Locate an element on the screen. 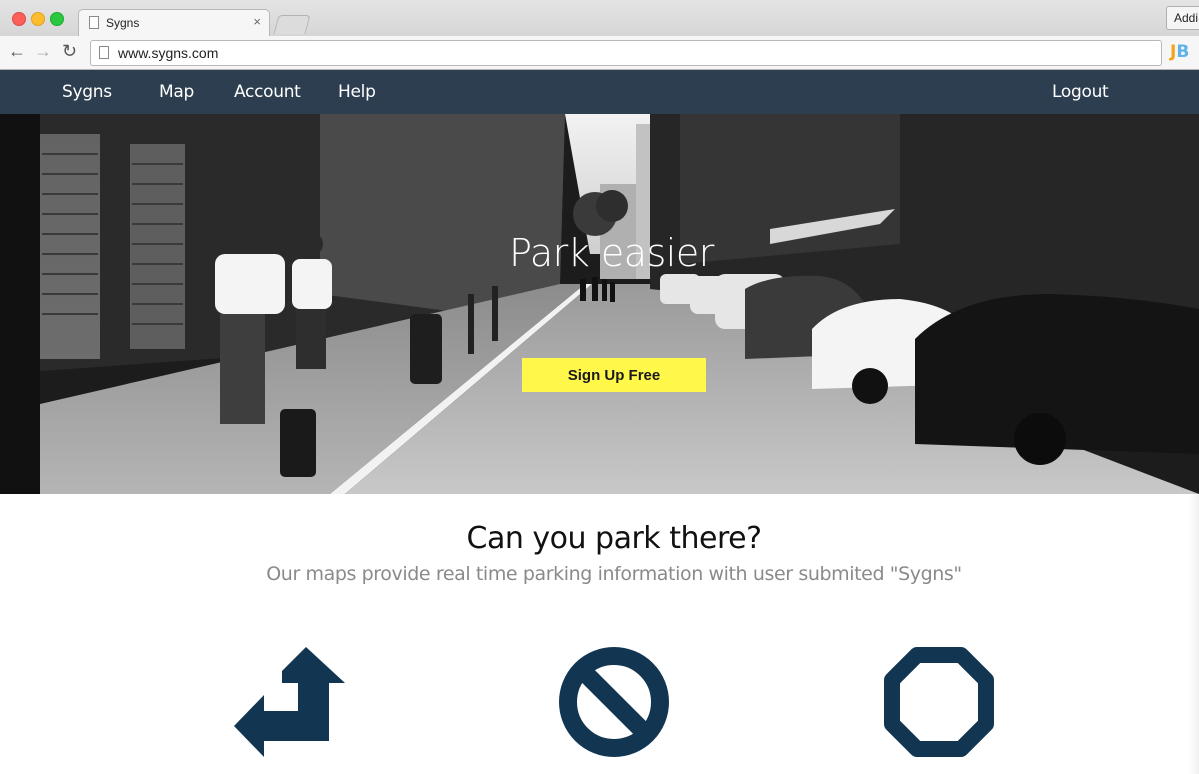 The height and width of the screenshot is (774, 1199). browser-toolbar: ← → ↻ www.sygns.com is located at coordinates (599, 53).